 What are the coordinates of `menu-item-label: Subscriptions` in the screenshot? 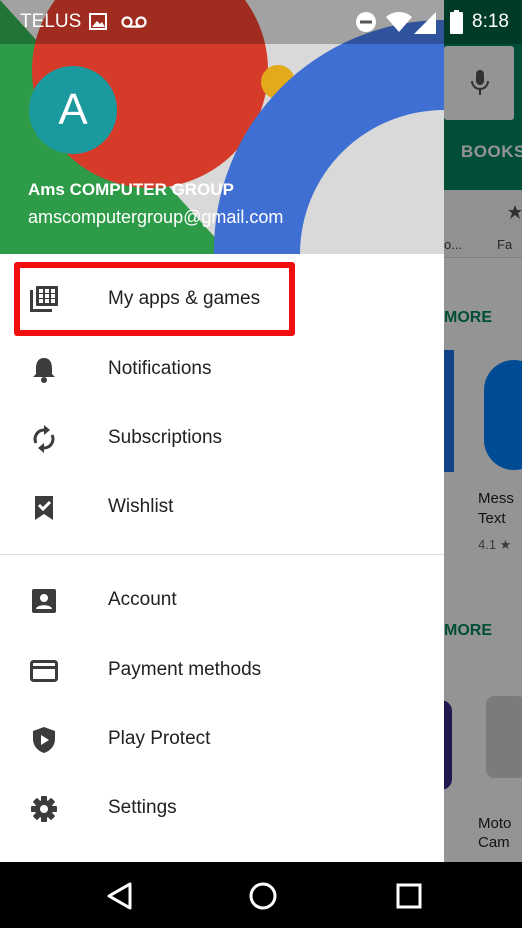 It's located at (165, 437).